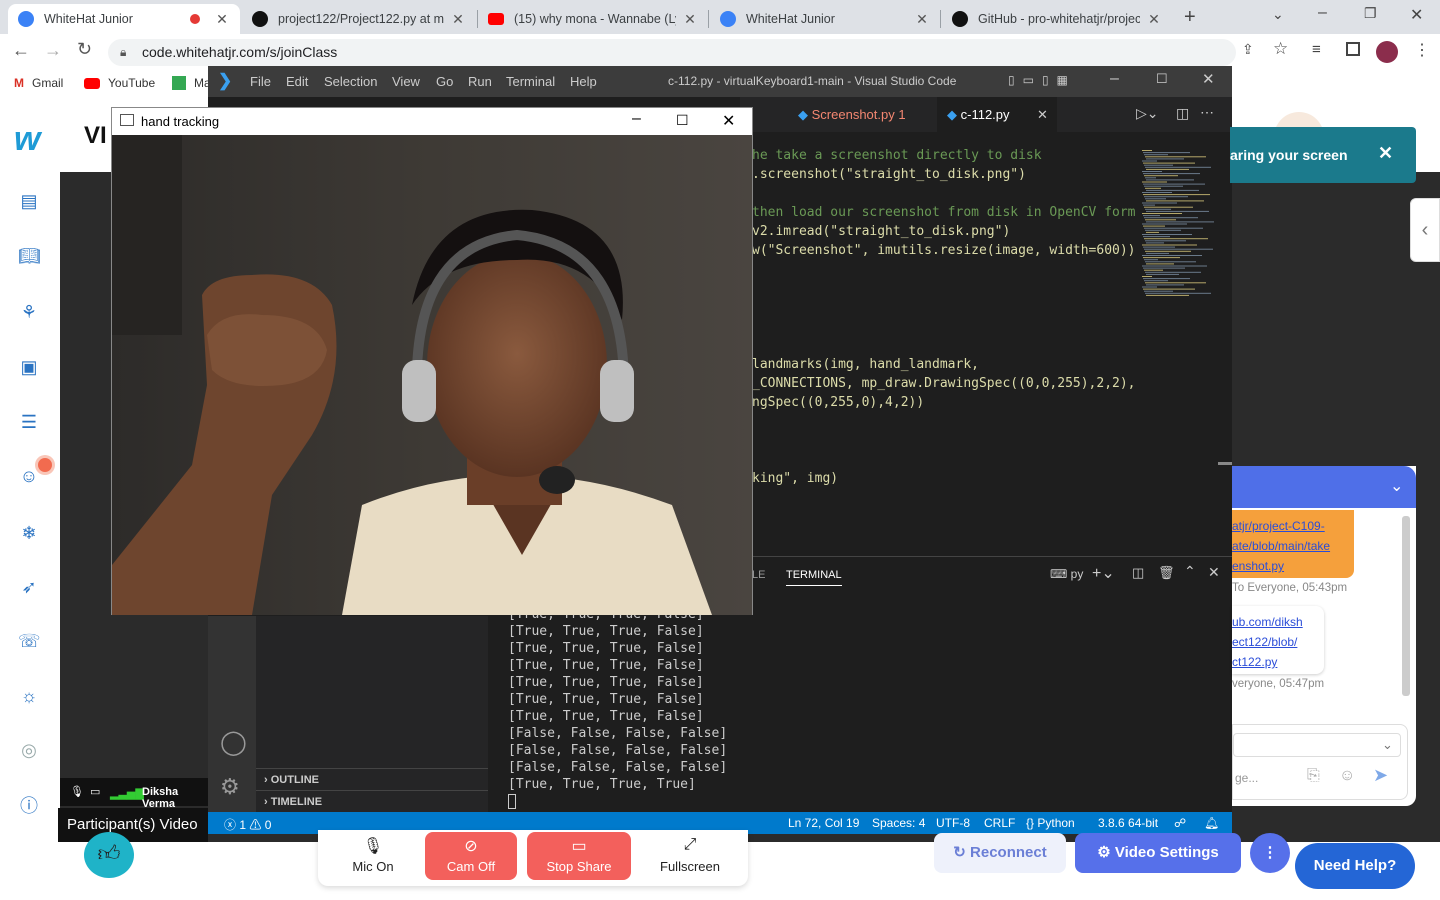 This screenshot has width=1440, height=900. I want to click on bulb-icon: ☼, so click(29, 696).